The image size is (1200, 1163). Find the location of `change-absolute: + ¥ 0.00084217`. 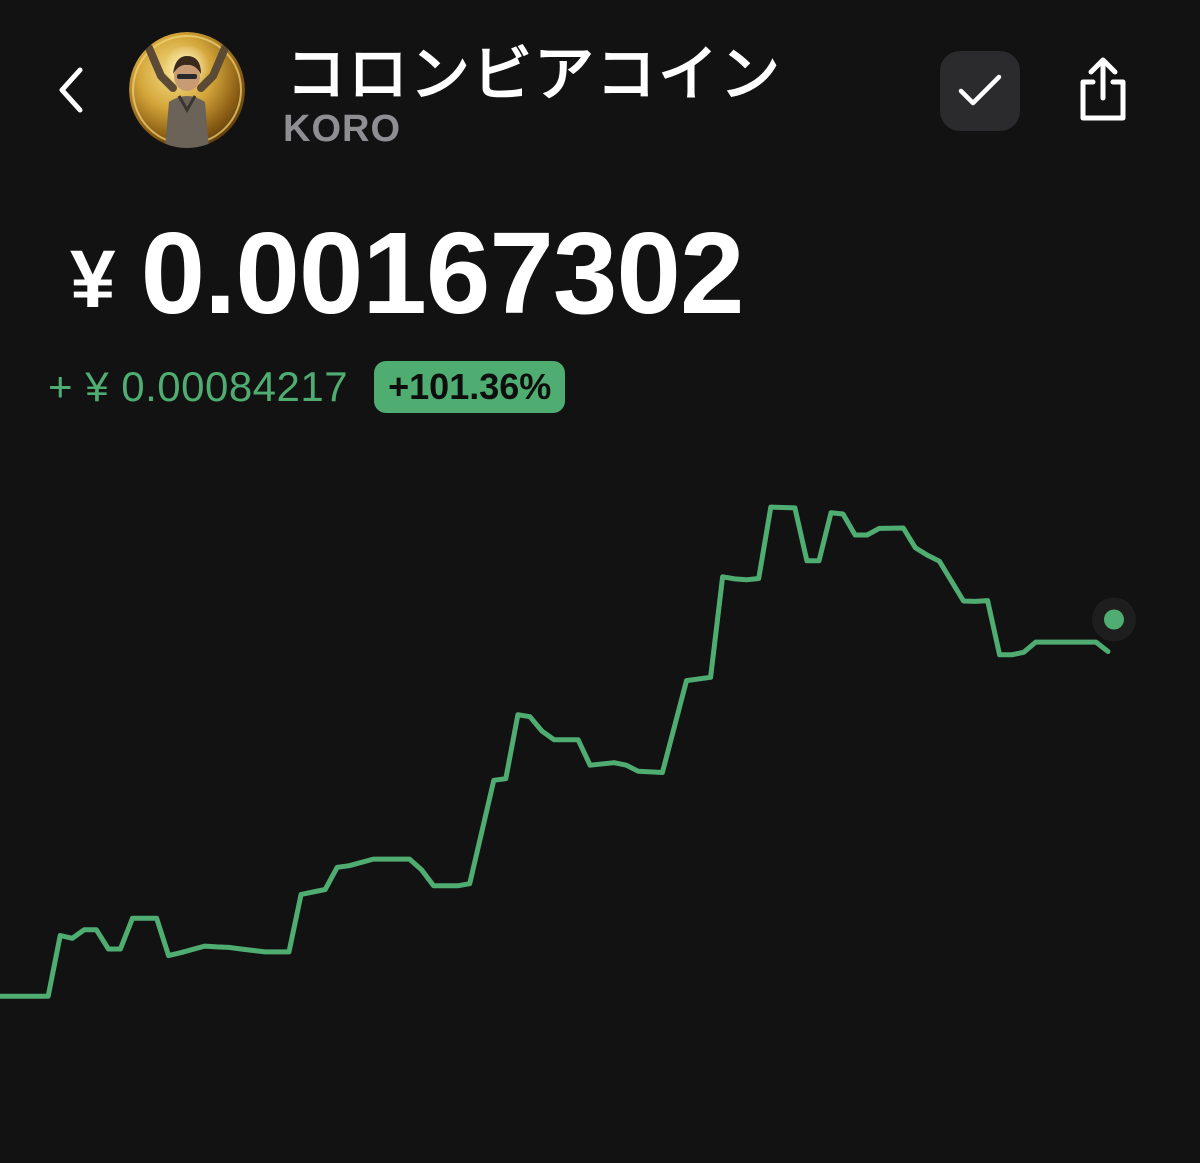

change-absolute: + ¥ 0.00084217 is located at coordinates (198, 386).